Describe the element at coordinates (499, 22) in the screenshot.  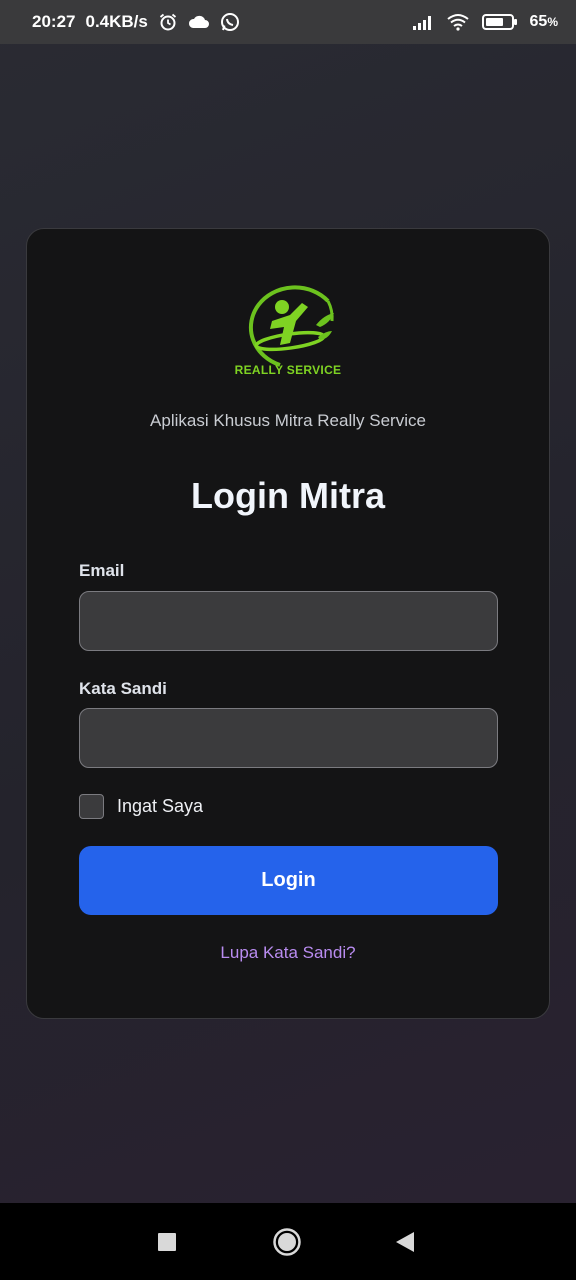
I see `battery-icon` at that location.